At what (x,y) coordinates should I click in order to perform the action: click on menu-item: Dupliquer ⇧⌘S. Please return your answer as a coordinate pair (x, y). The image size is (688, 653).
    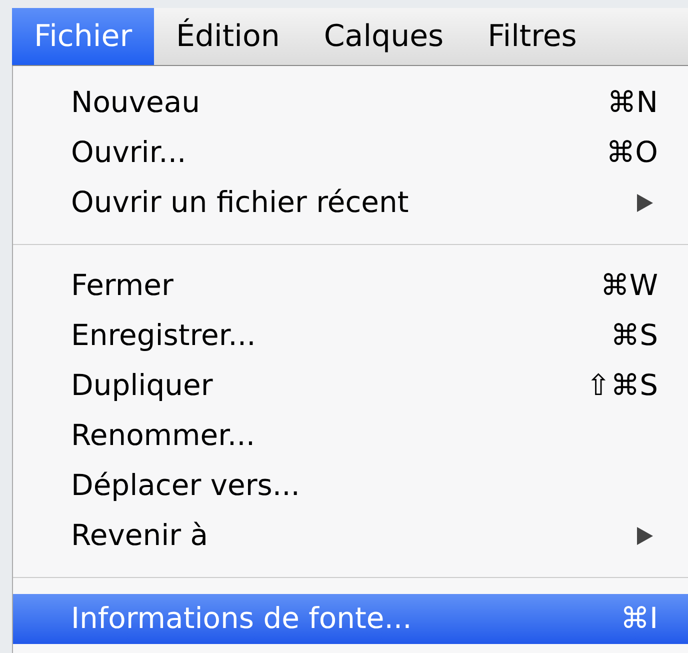
    Looking at the image, I should click on (350, 386).